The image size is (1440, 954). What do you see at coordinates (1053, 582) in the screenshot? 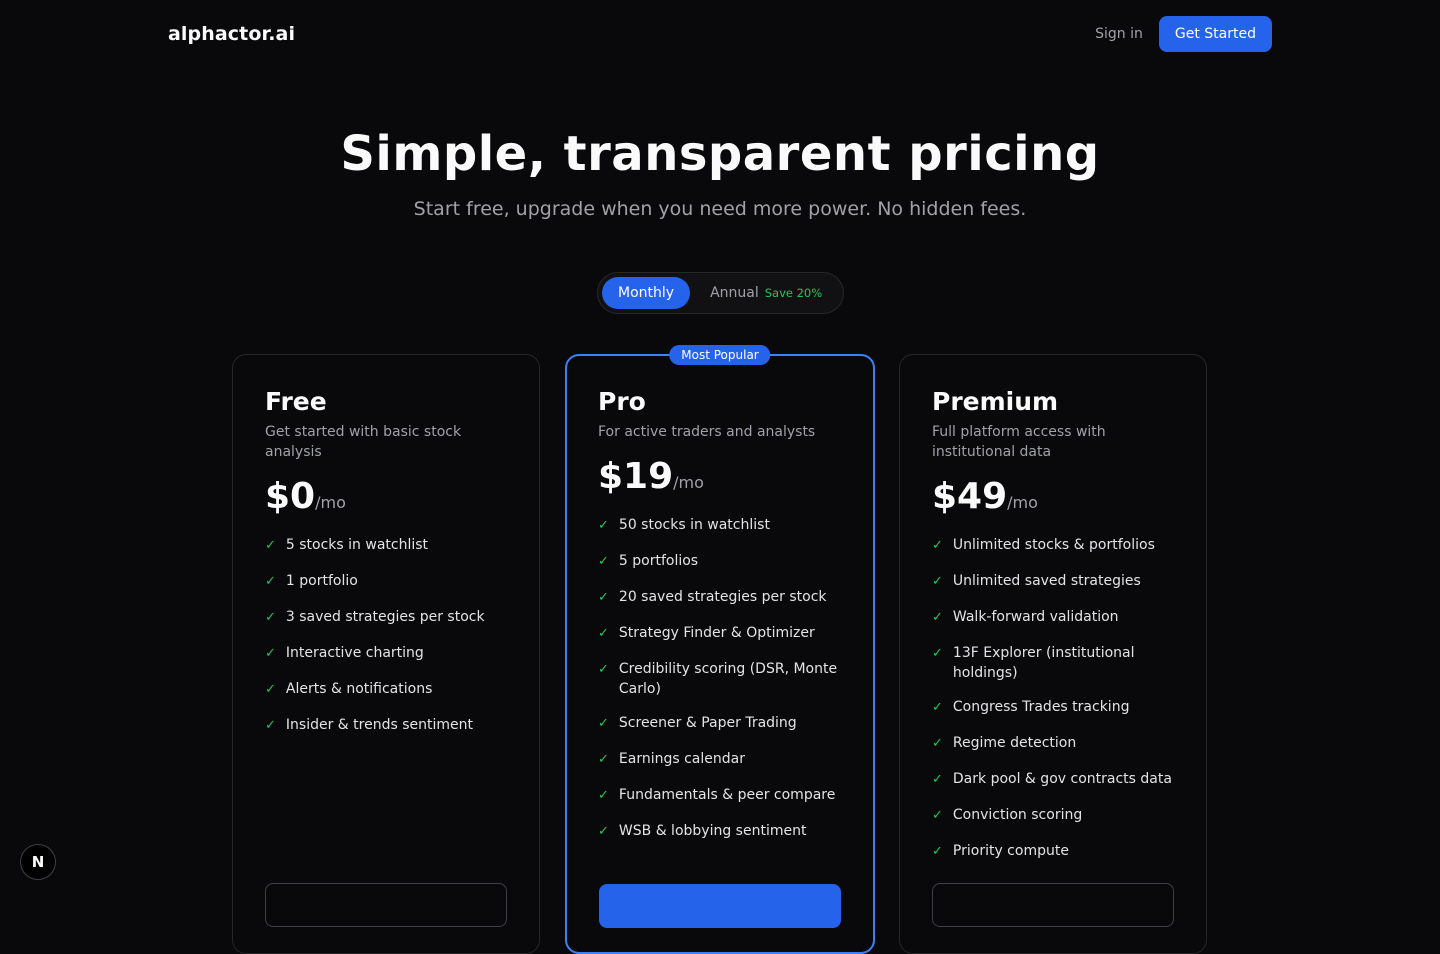
I see `feature-item: ✓ Unlimited saved strategies` at bounding box center [1053, 582].